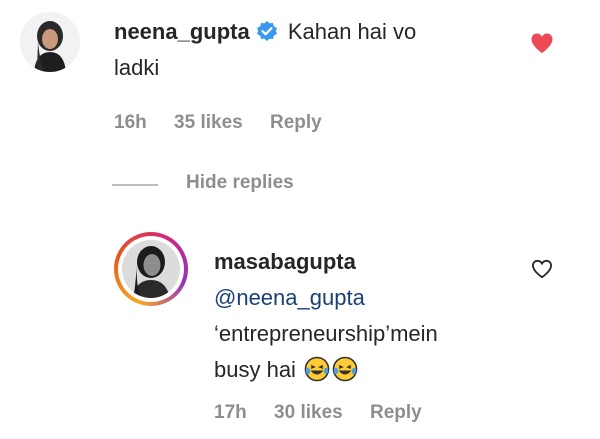  What do you see at coordinates (208, 122) in the screenshot?
I see `comment-likes: 35 likes` at bounding box center [208, 122].